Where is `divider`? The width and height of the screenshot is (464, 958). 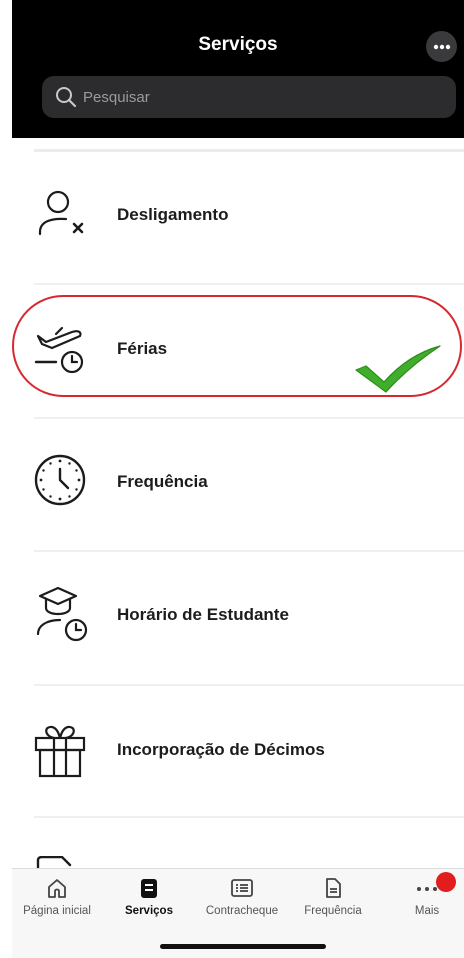
divider is located at coordinates (249, 817).